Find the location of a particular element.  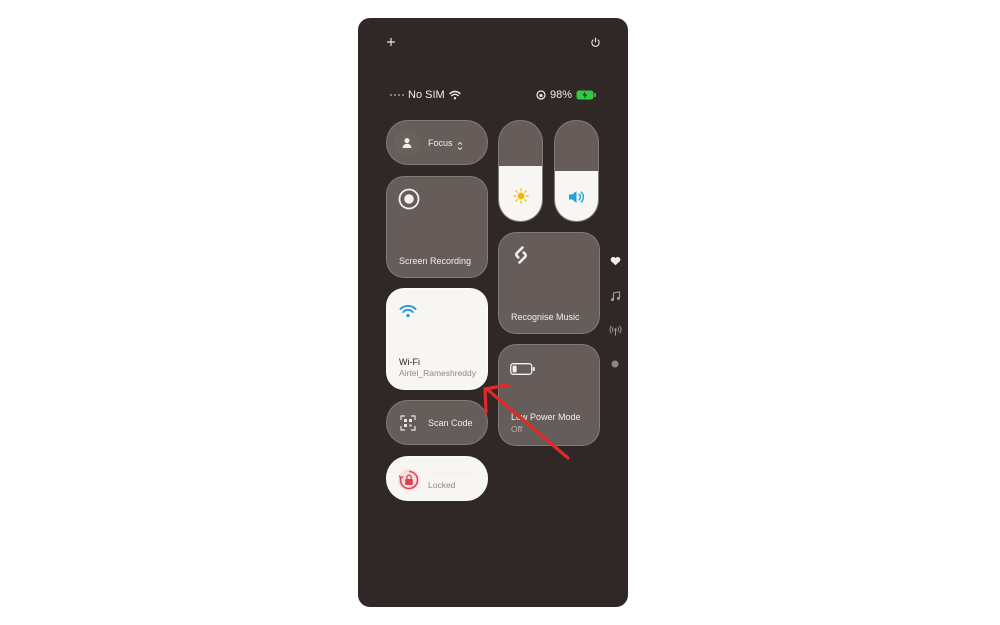

low-power-mode-tile: Low Power Mode Off is located at coordinates (549, 395).